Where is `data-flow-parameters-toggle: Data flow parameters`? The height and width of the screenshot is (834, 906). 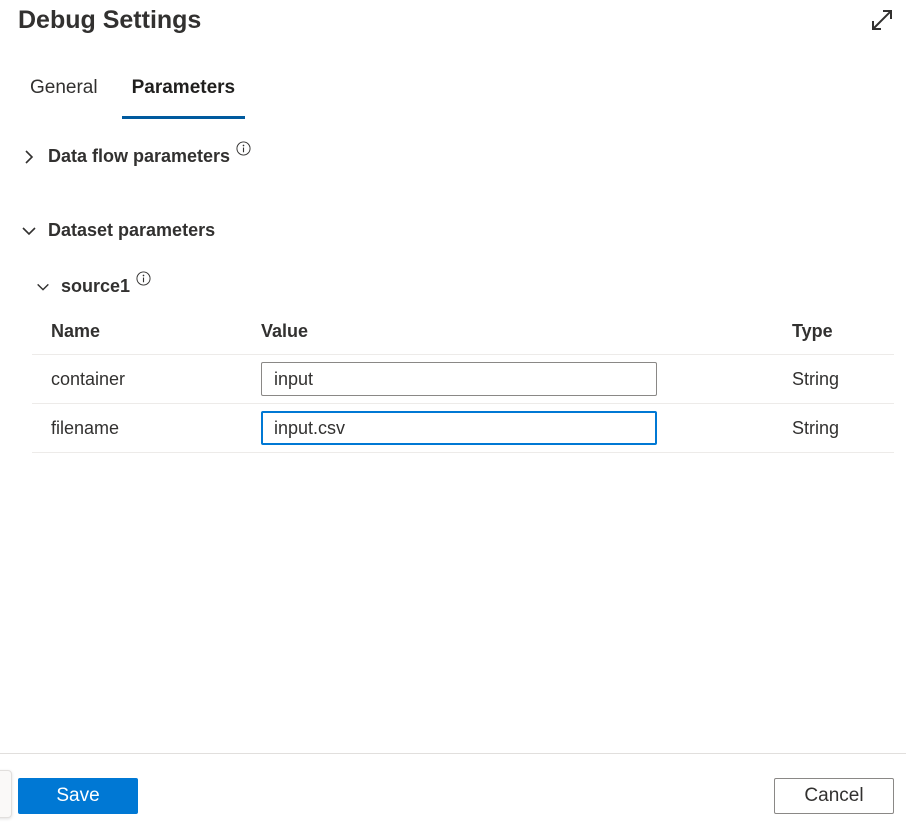 data-flow-parameters-toggle: Data flow parameters is located at coordinates (135, 154).